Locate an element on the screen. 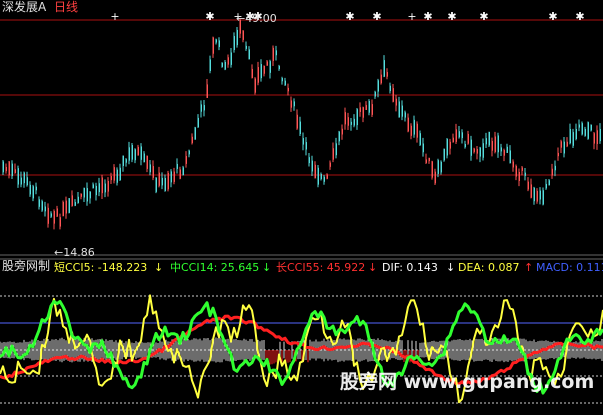 Image resolution: width=603 pixels, height=415 pixels. macd-label: MACD: 0.111 is located at coordinates (569, 267).